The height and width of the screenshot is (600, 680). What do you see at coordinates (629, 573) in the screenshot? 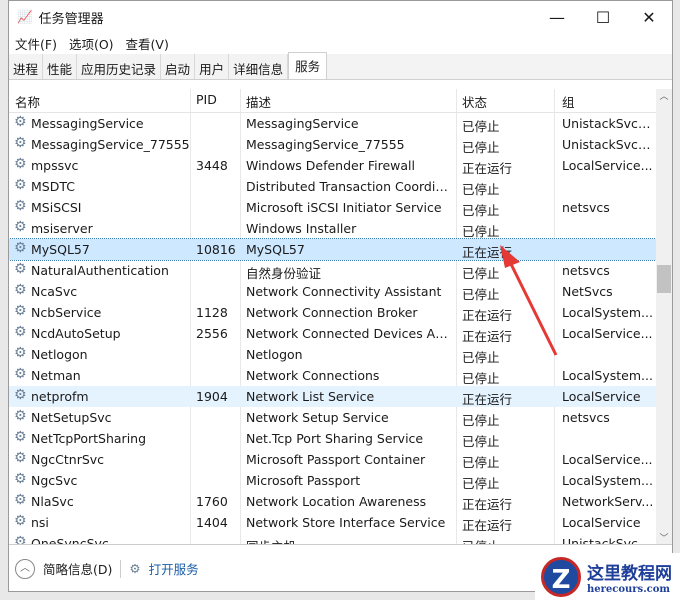
I see `logo-title: 这里教程网` at bounding box center [629, 573].